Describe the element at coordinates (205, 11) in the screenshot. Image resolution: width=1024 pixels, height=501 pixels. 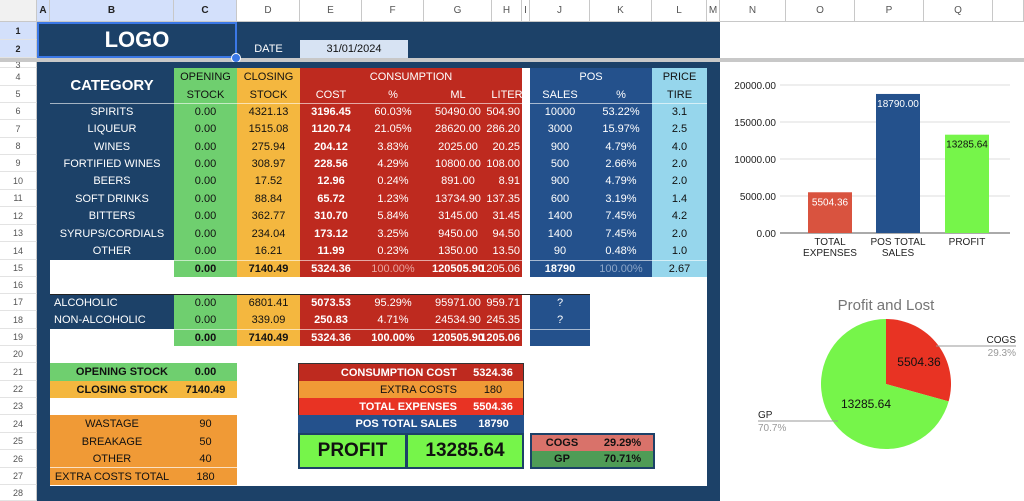
I see `column-header: C` at that location.